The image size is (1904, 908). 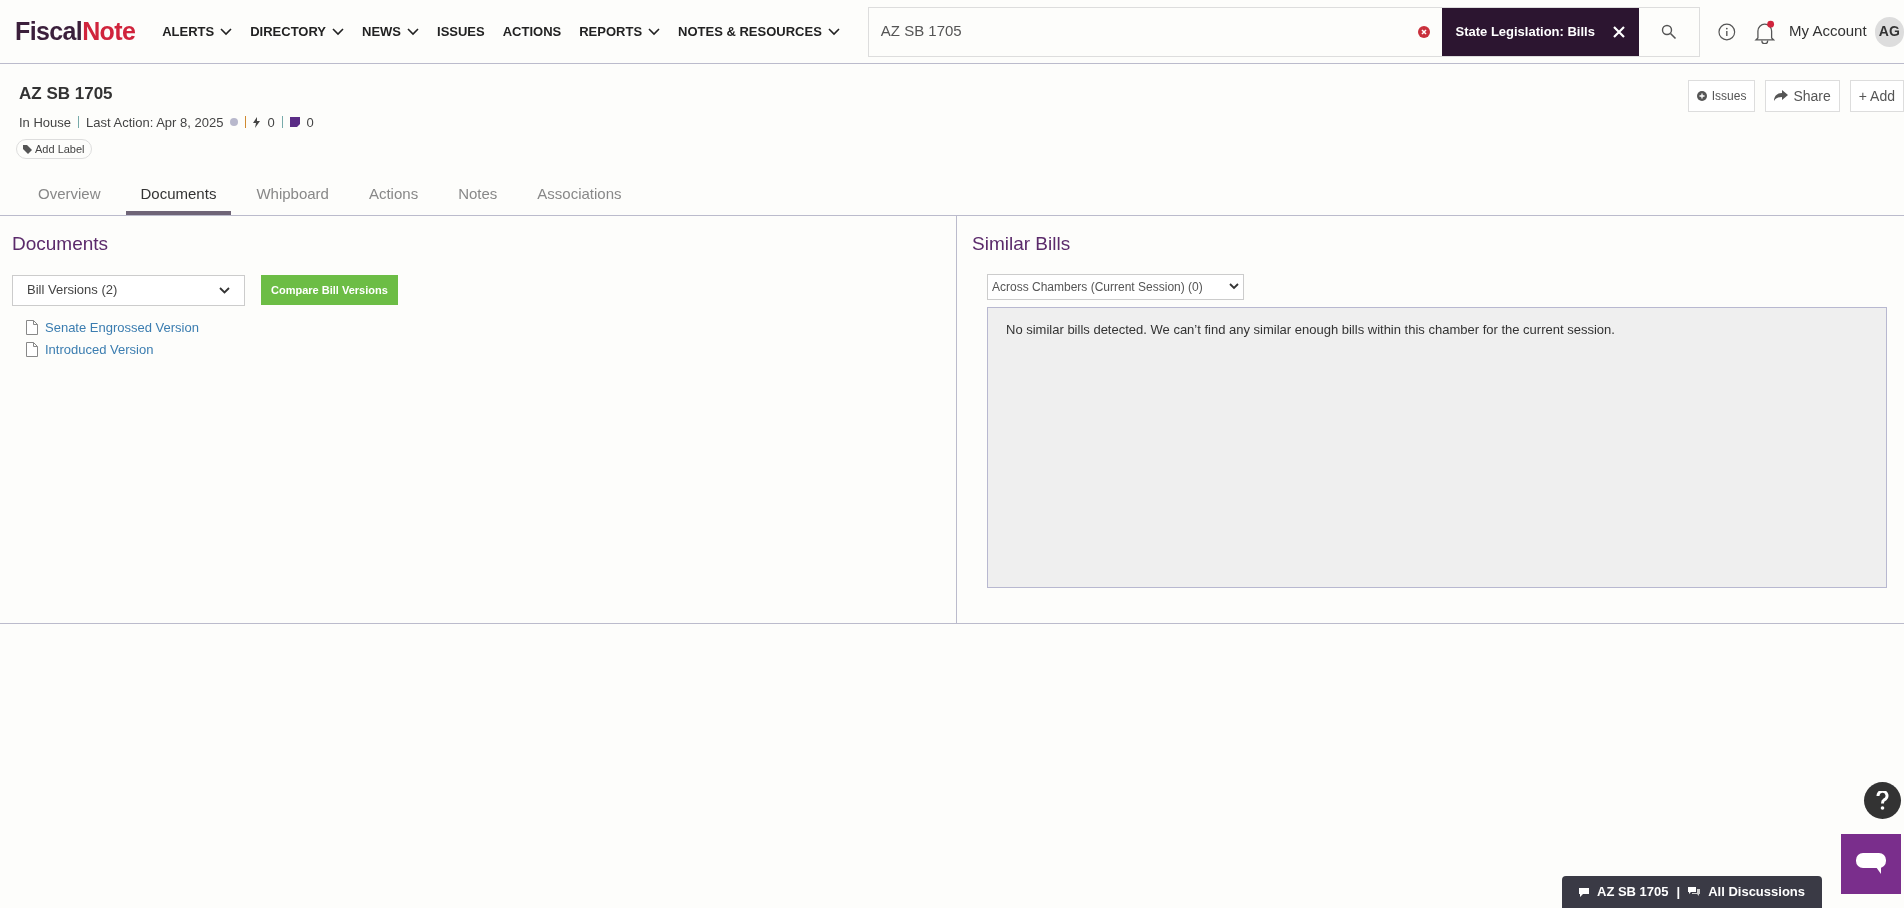 I want to click on bill-status: In House, so click(x=45, y=122).